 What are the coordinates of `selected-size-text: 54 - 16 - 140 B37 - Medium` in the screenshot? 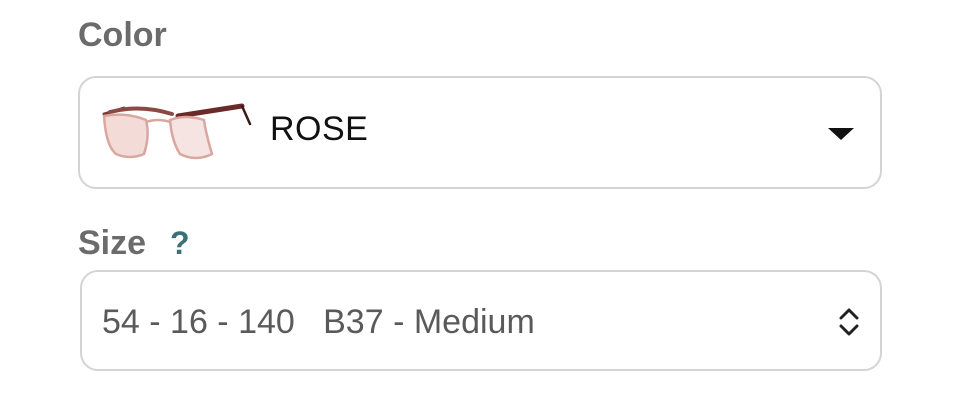 It's located at (318, 322).